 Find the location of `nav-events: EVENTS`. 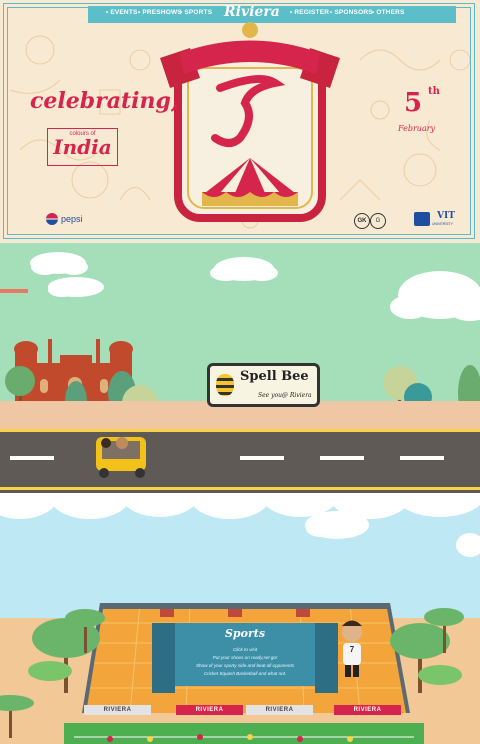

nav-events: EVENTS is located at coordinates (122, 12).